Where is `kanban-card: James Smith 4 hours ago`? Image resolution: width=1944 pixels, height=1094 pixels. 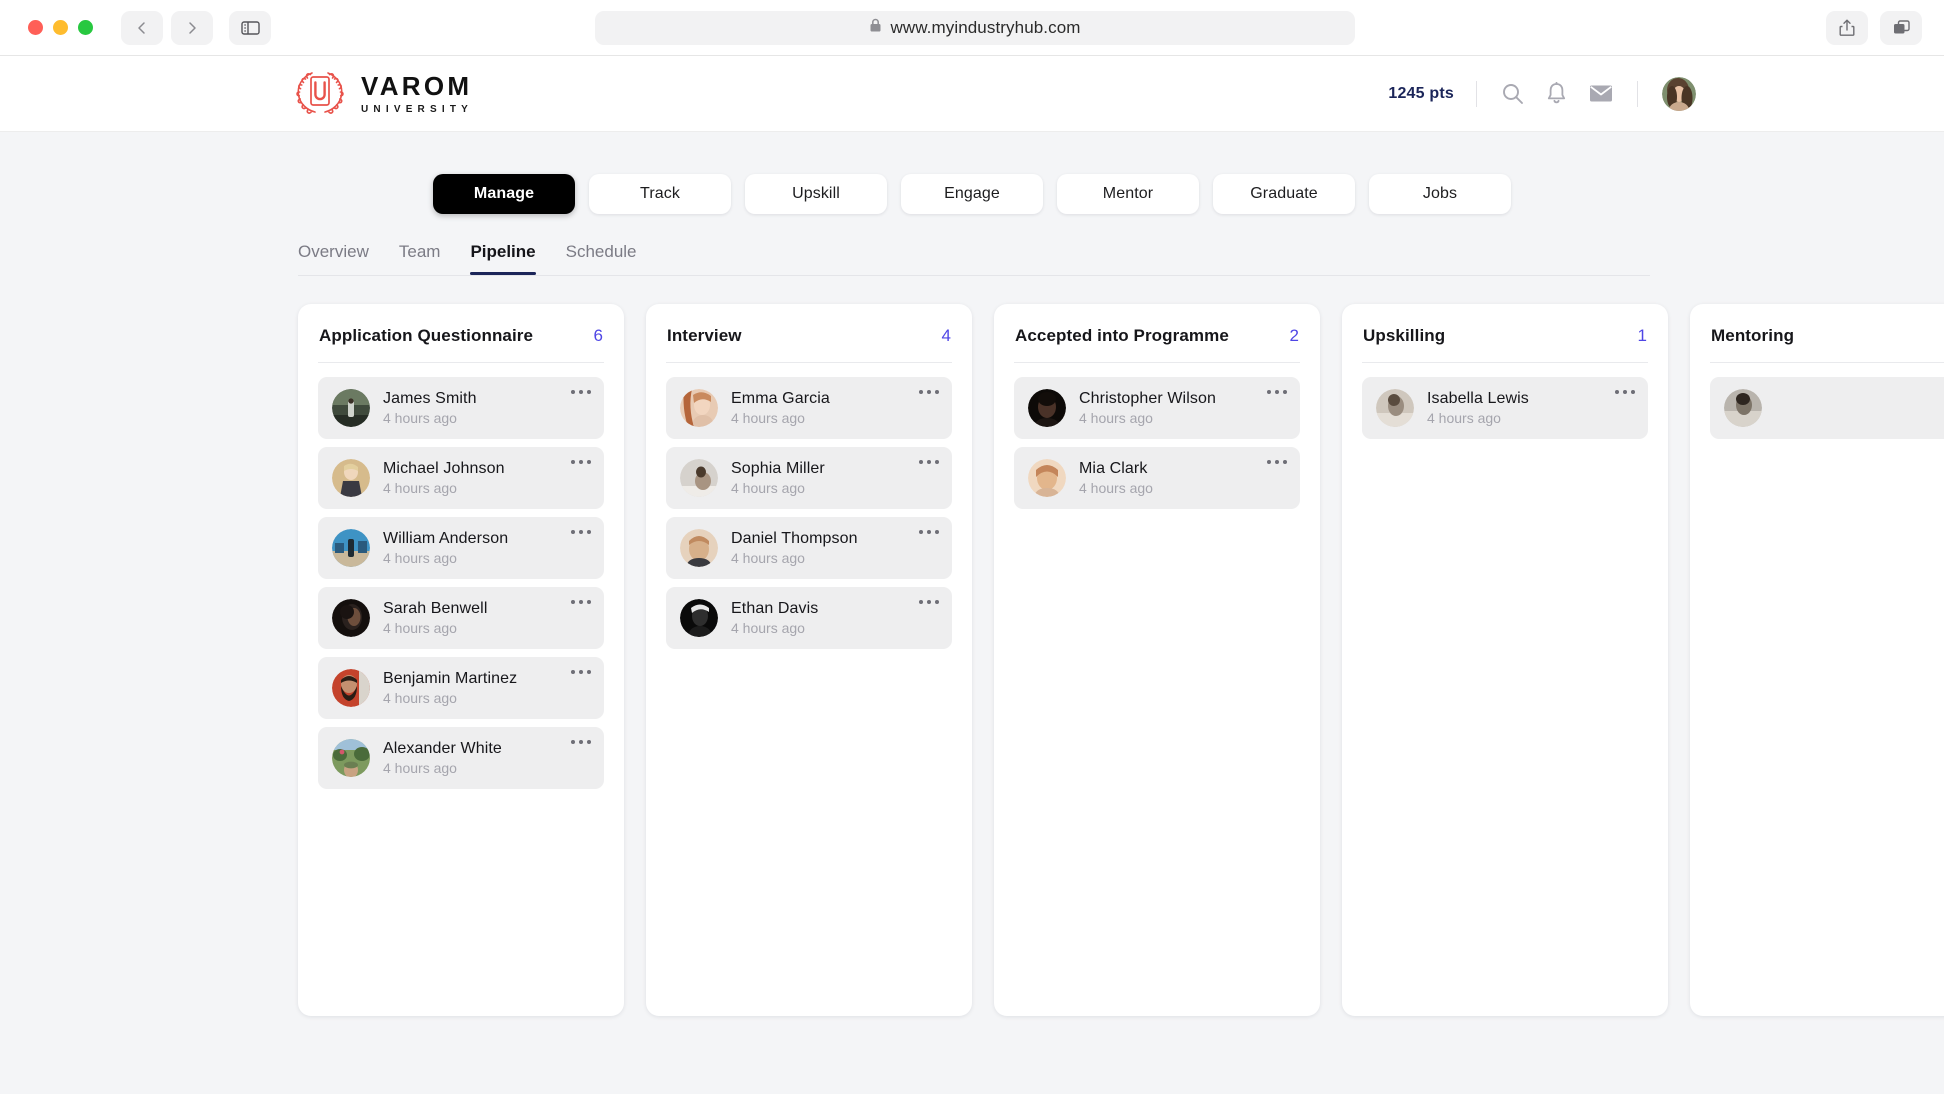
kanban-card: James Smith 4 hours ago is located at coordinates (461, 408).